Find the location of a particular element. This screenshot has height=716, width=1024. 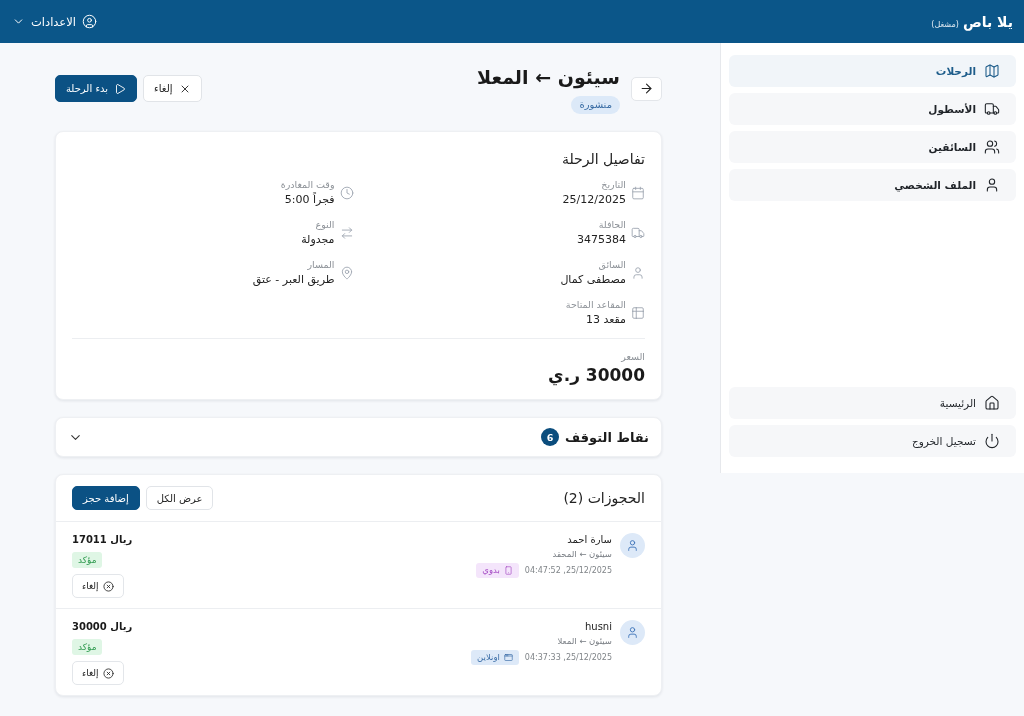

passenger-name: husni is located at coordinates (598, 626).